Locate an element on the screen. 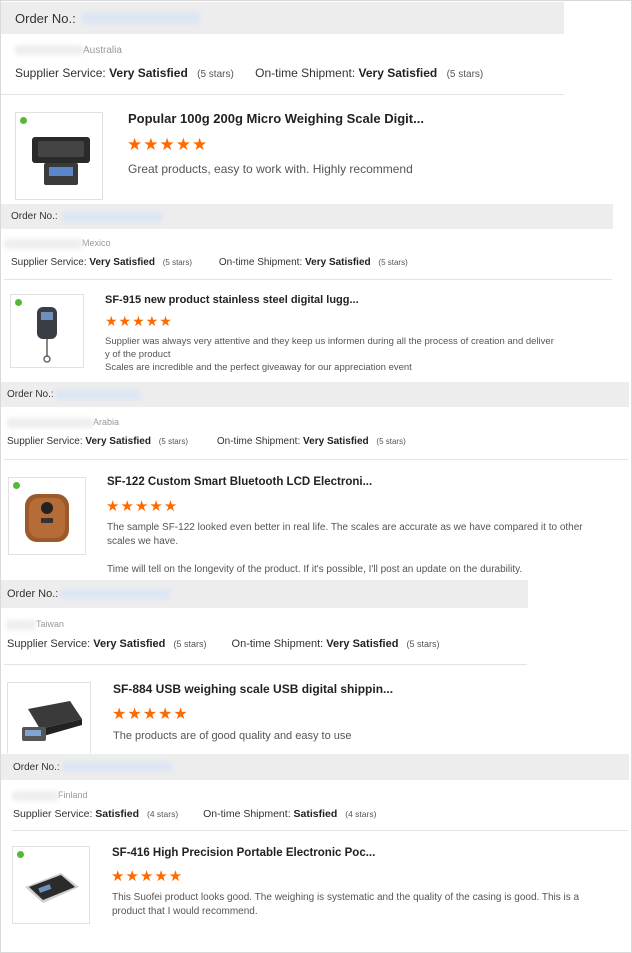  buyer-country: Mexico is located at coordinates (96, 243).